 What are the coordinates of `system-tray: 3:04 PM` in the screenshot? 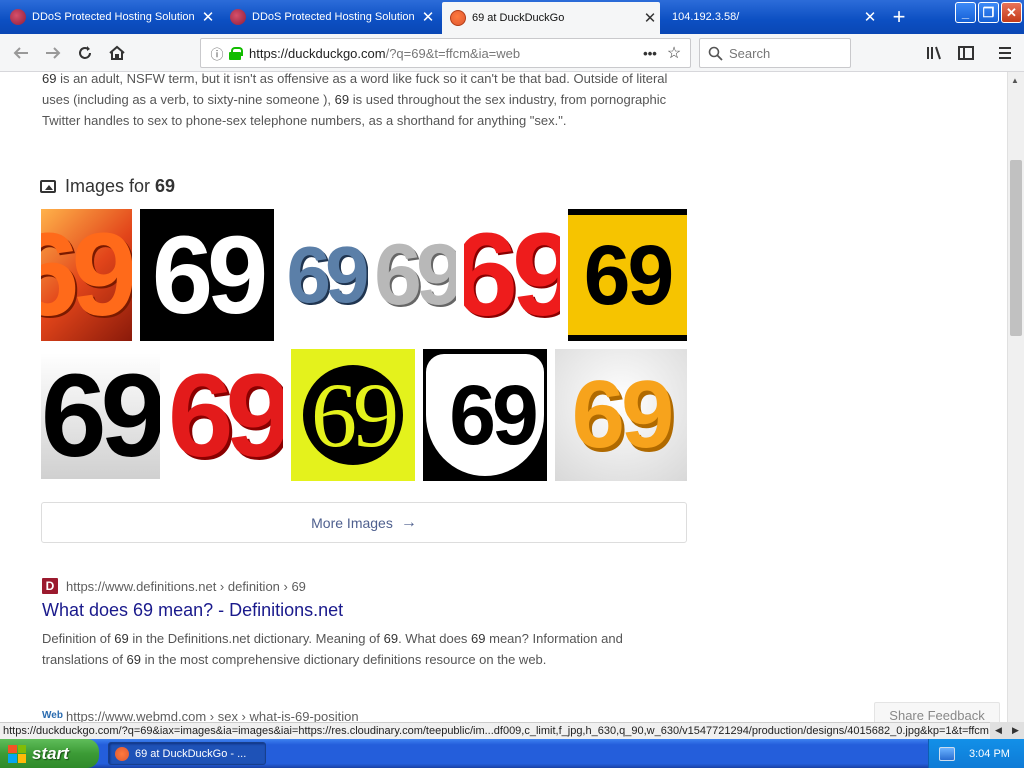 It's located at (976, 753).